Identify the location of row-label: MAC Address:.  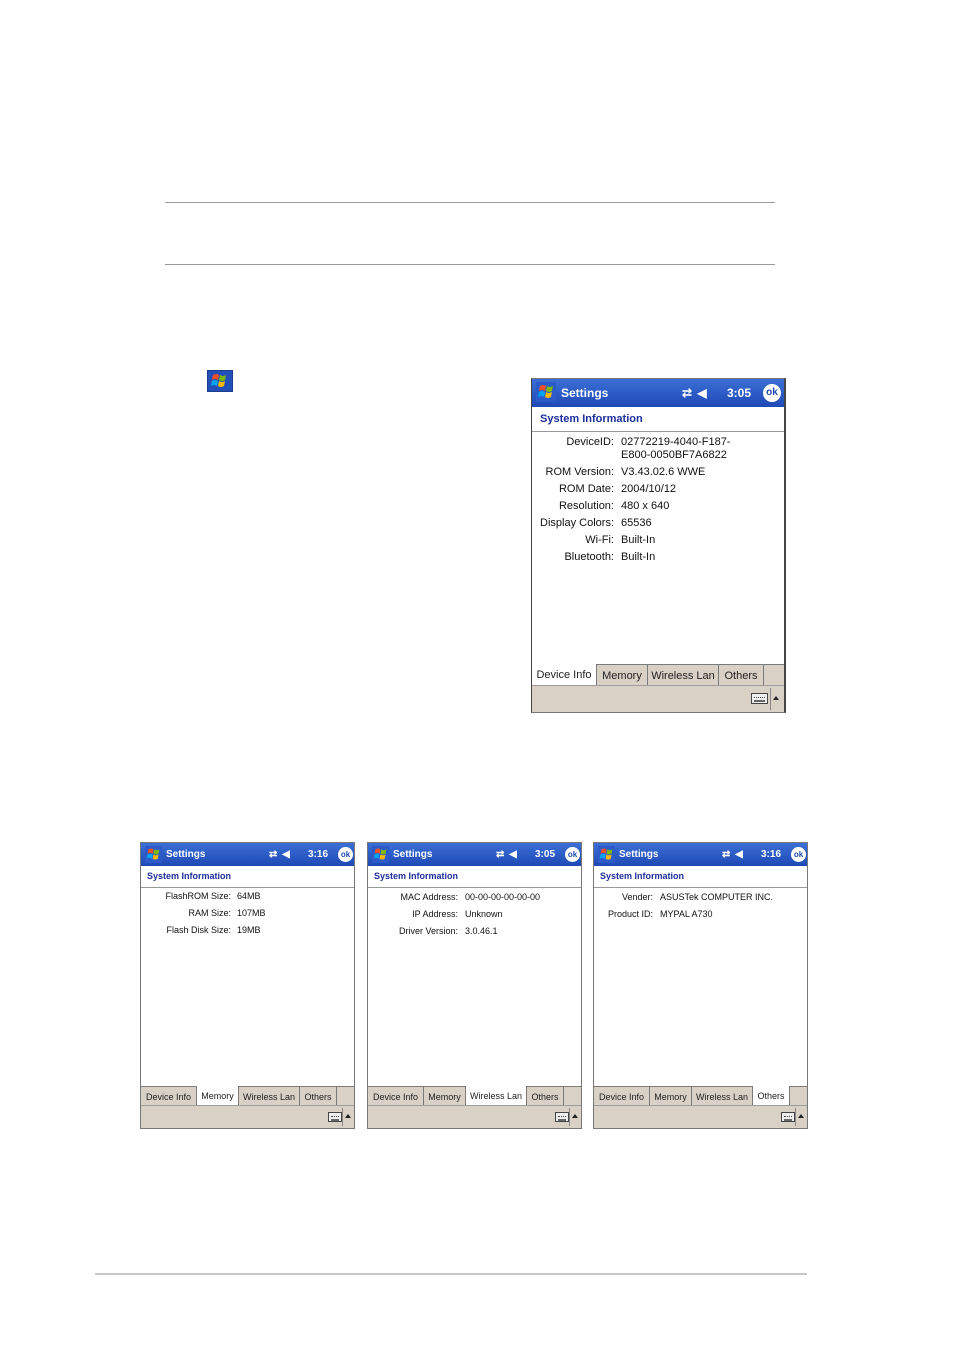
(429, 897).